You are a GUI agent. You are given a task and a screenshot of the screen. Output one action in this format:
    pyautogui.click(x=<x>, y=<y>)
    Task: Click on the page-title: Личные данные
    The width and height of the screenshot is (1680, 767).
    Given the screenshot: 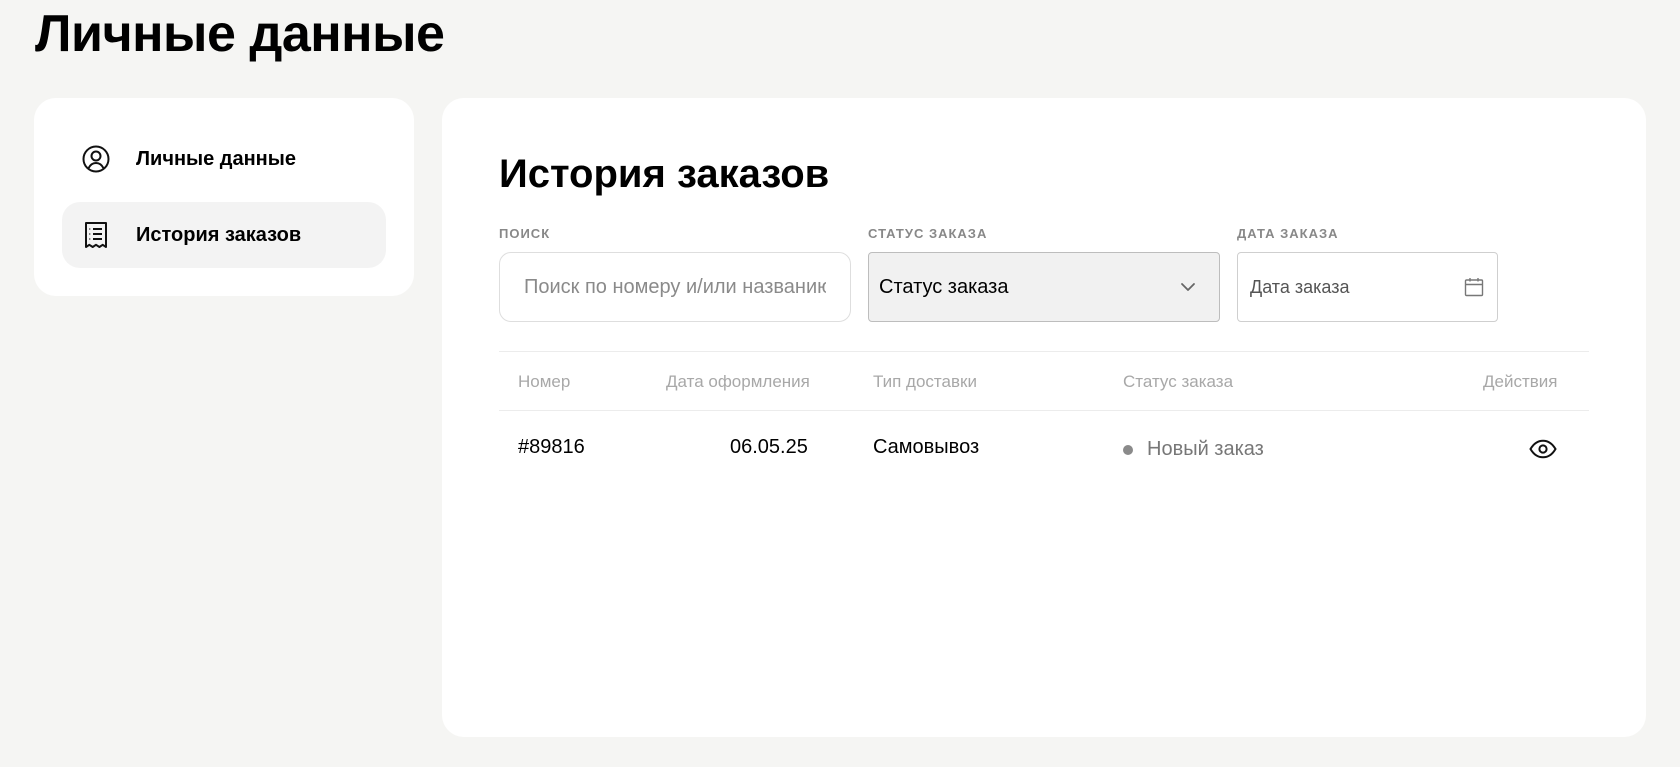 What is the action you would take?
    pyautogui.click(x=240, y=34)
    